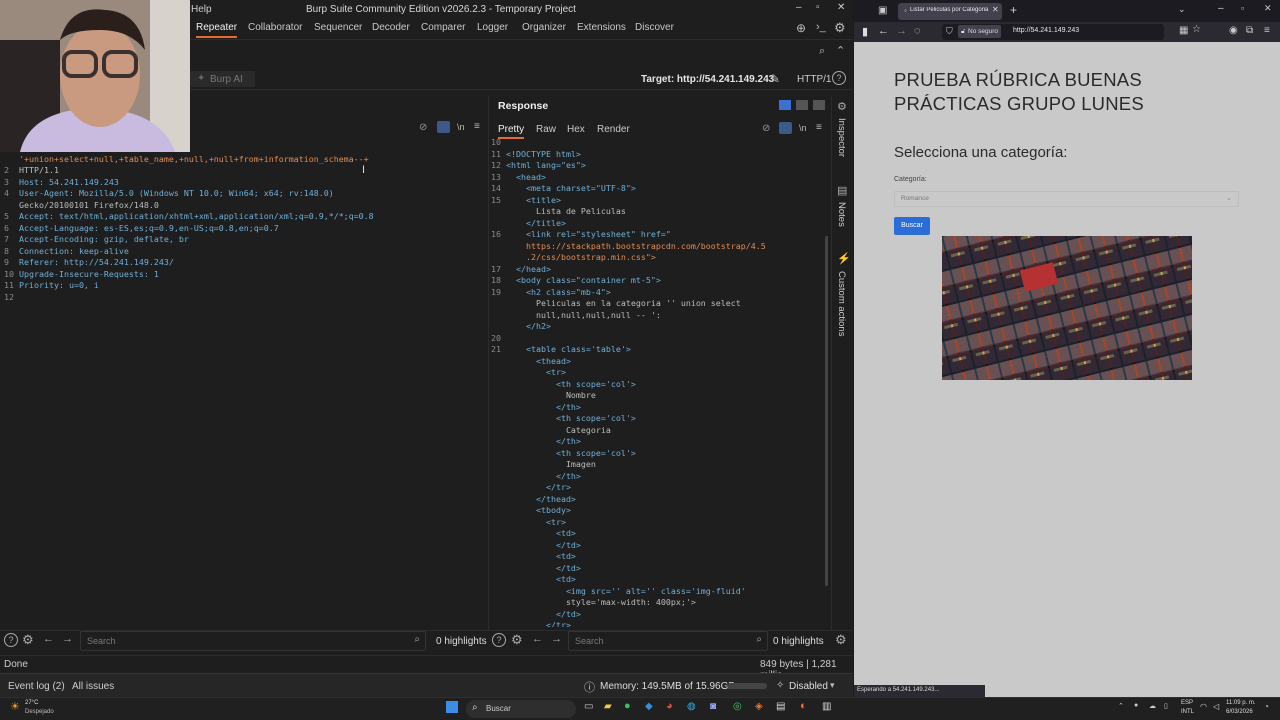 Image resolution: width=1280 pixels, height=720 pixels. I want to click on maximize-icon: ▫, so click(818, 7).